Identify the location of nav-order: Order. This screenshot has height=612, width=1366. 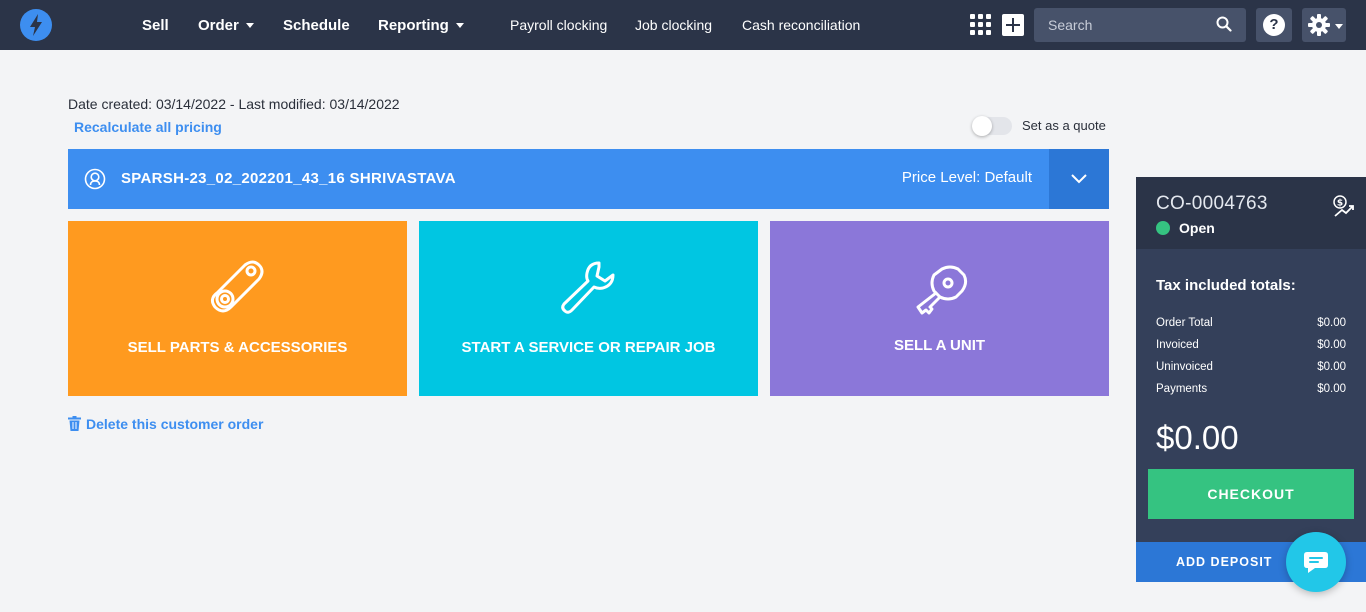
(226, 25).